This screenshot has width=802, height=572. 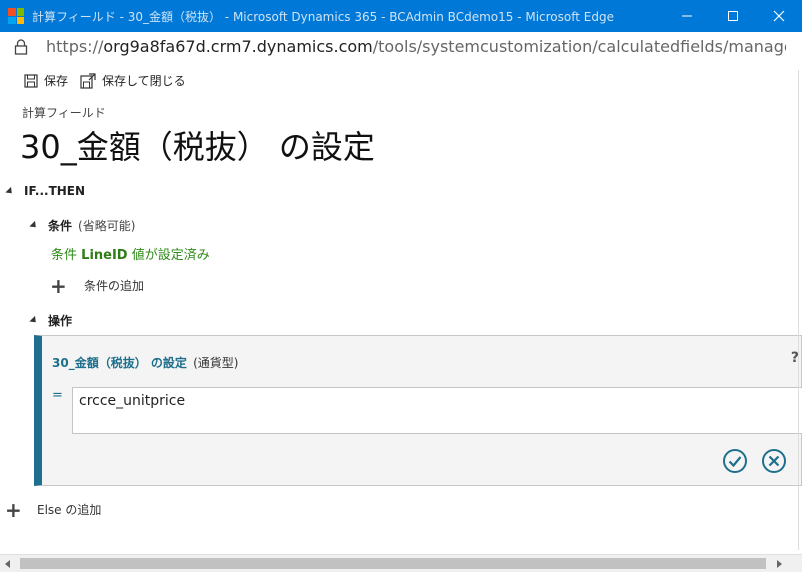 I want to click on save-button: 保存, so click(x=46, y=80).